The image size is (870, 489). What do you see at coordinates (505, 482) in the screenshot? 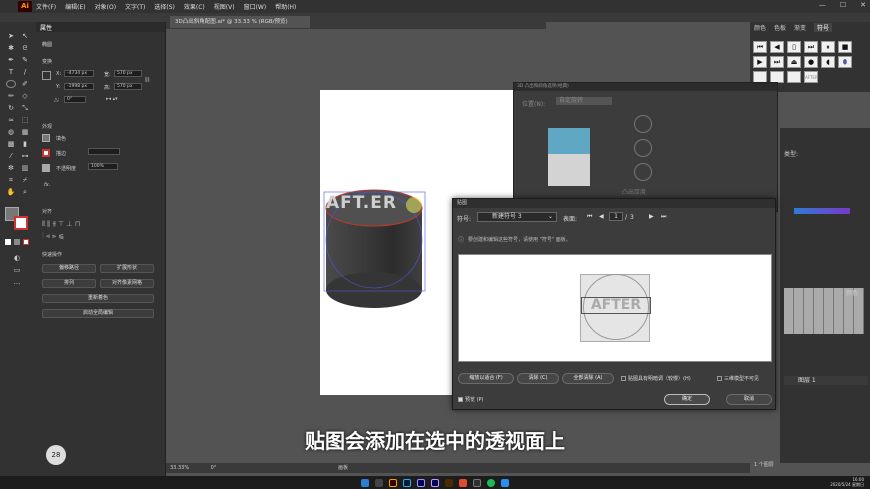
I see `app-icon` at bounding box center [505, 482].